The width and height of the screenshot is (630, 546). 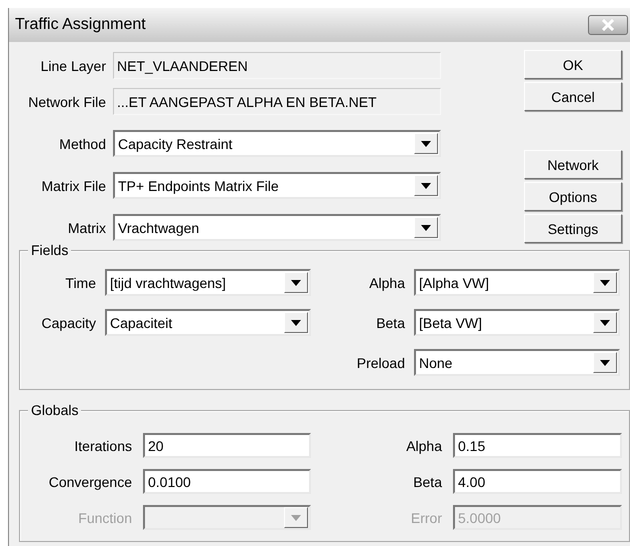 What do you see at coordinates (102, 446) in the screenshot?
I see `field-label: Iterations` at bounding box center [102, 446].